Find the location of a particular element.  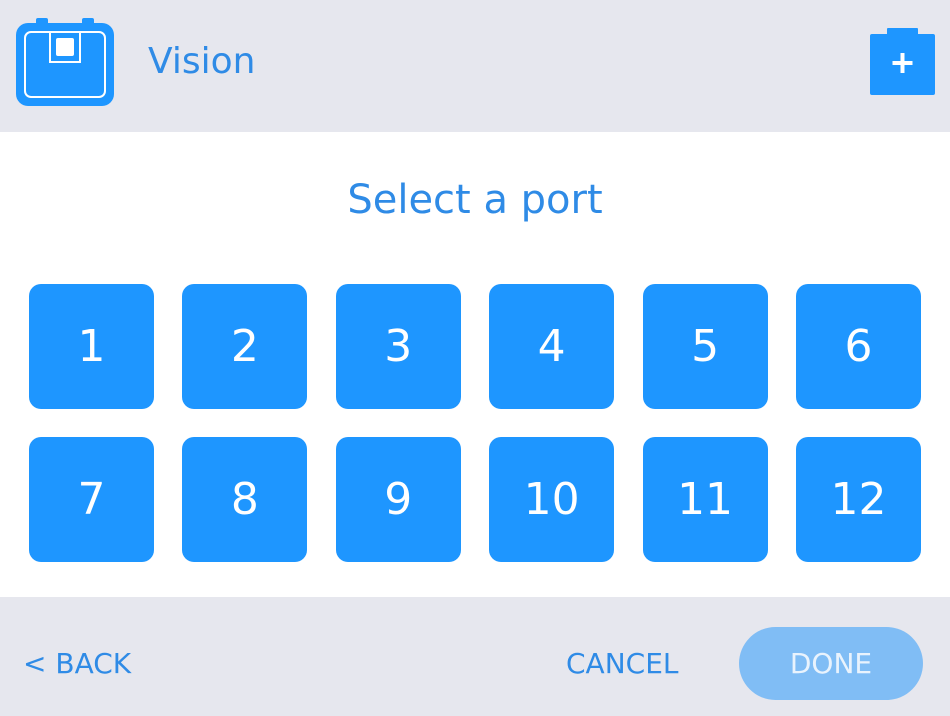

page-title: Select a port is located at coordinates (475, 200).